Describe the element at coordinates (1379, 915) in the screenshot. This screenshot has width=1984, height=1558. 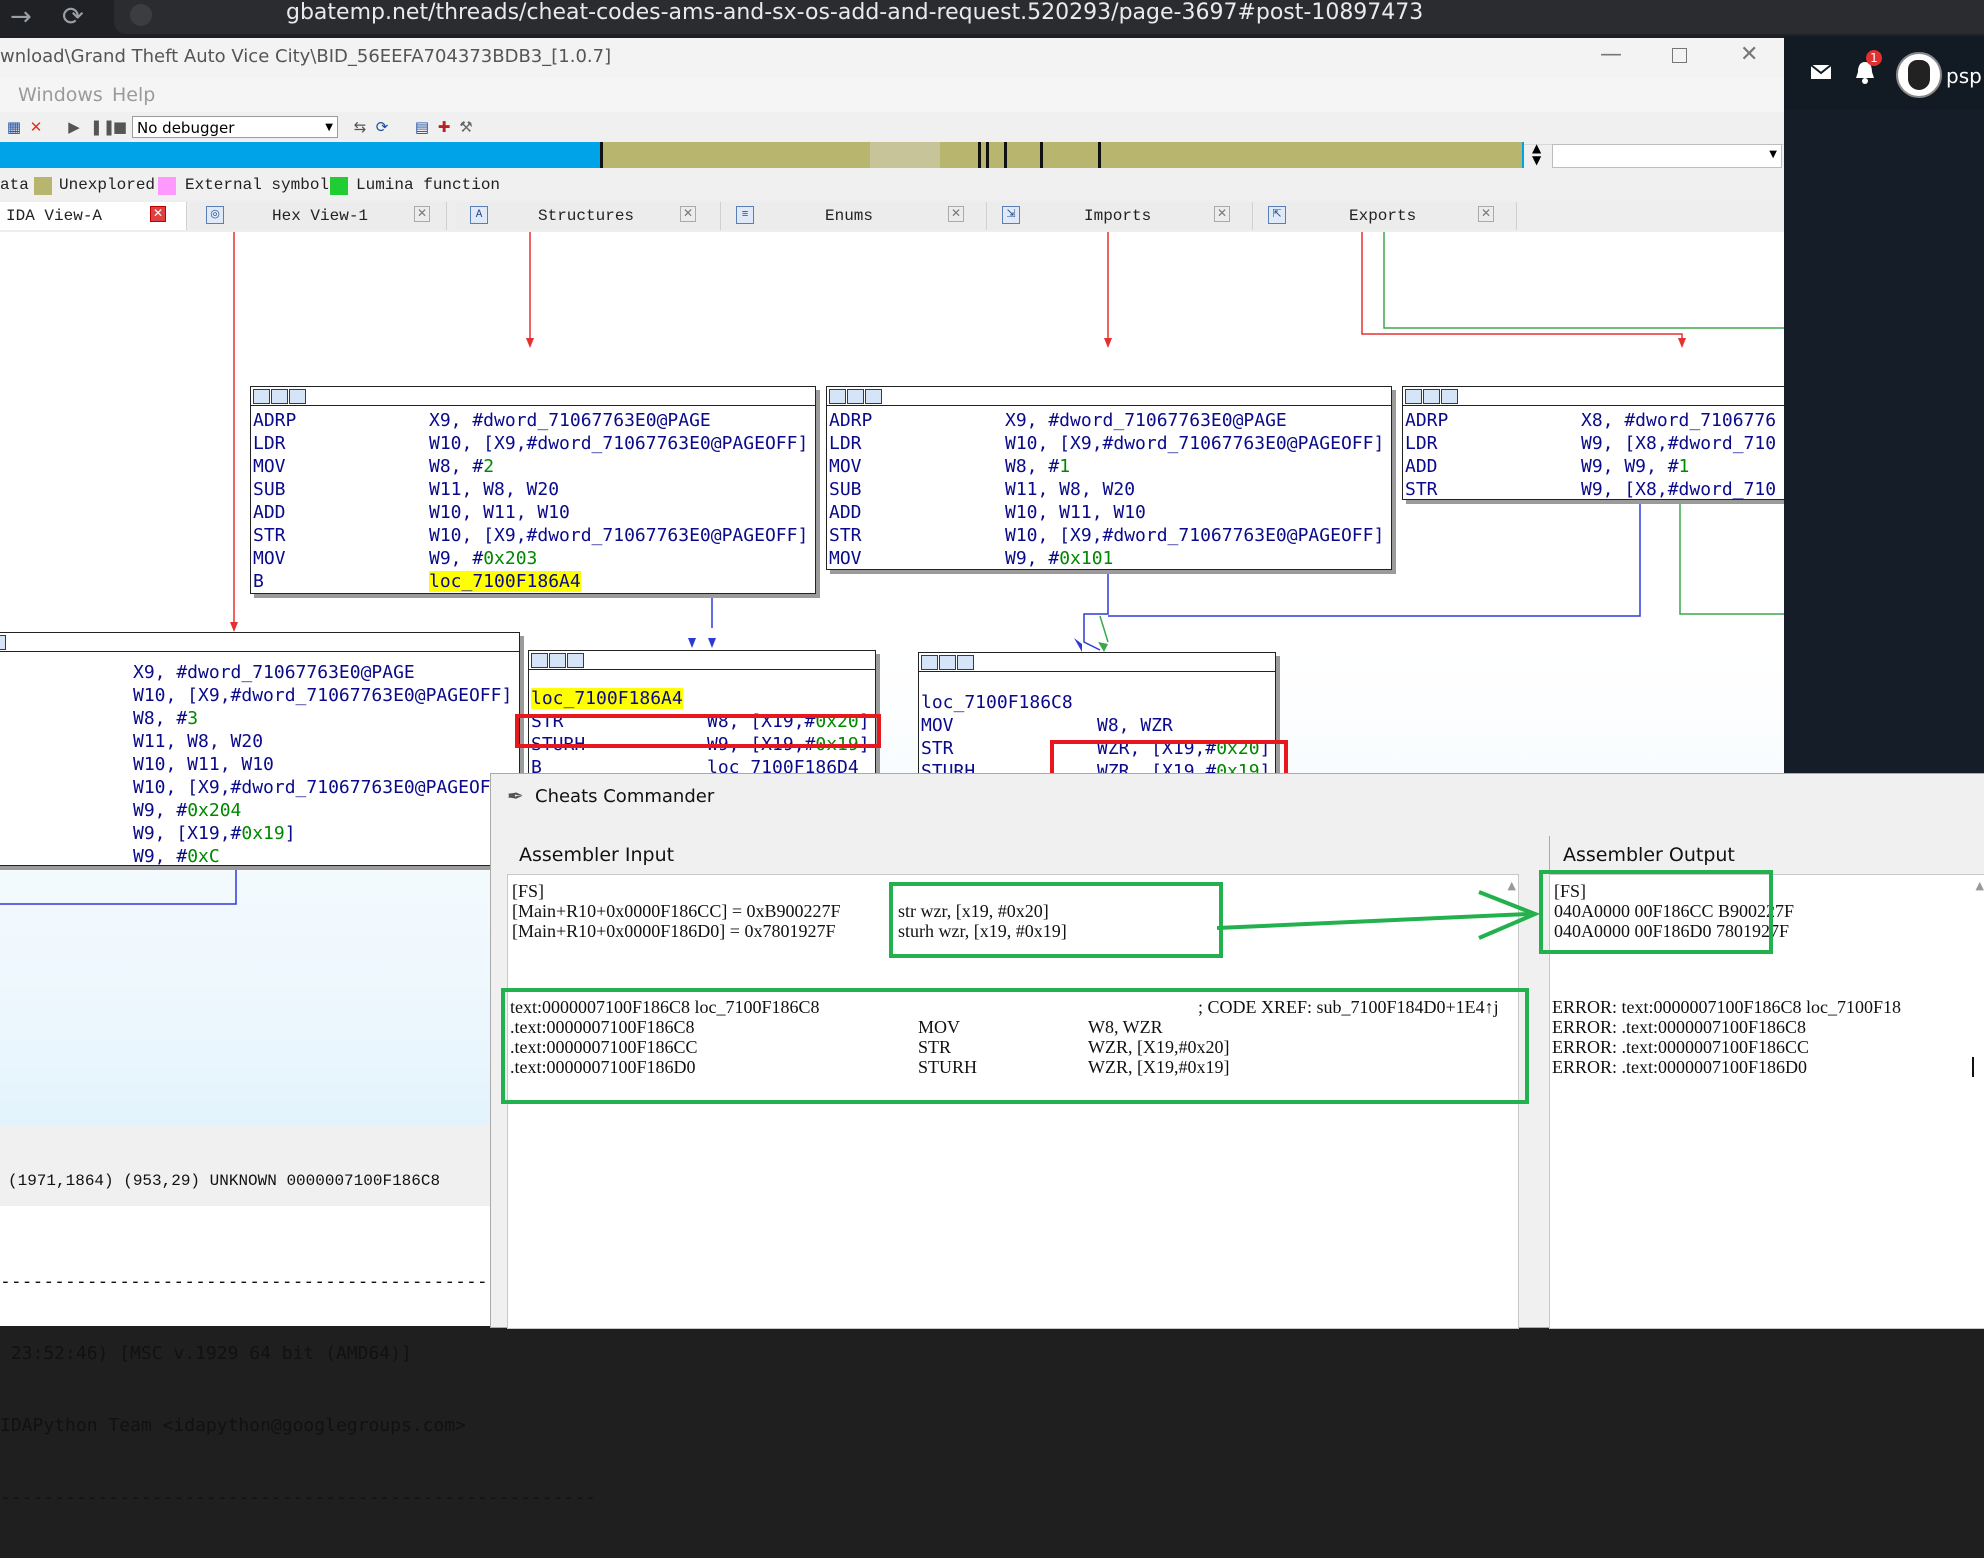
I see `annotation-arrow` at that location.